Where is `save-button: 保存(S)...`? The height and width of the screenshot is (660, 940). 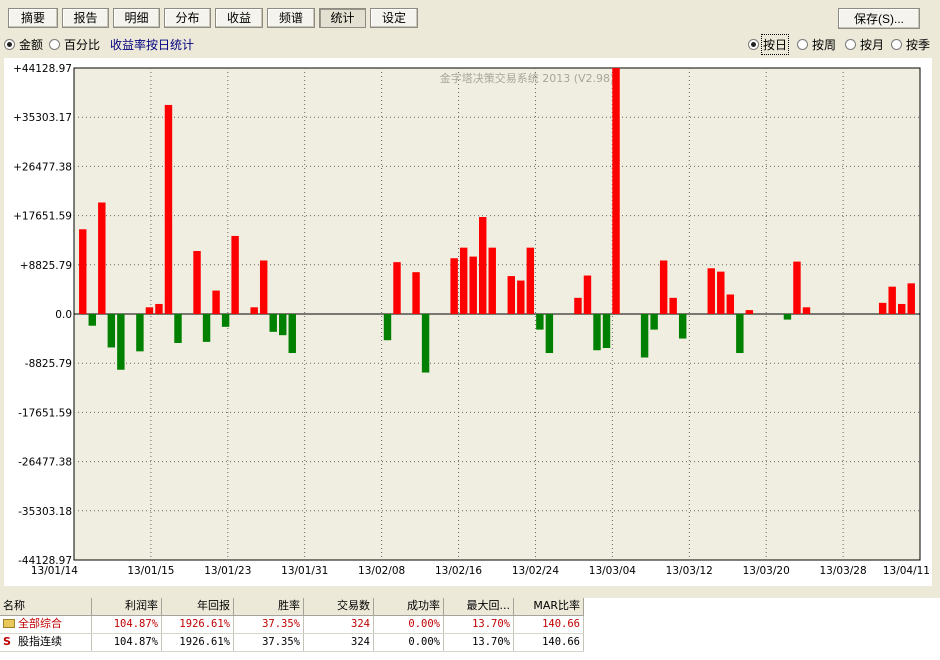
save-button: 保存(S)... is located at coordinates (879, 18).